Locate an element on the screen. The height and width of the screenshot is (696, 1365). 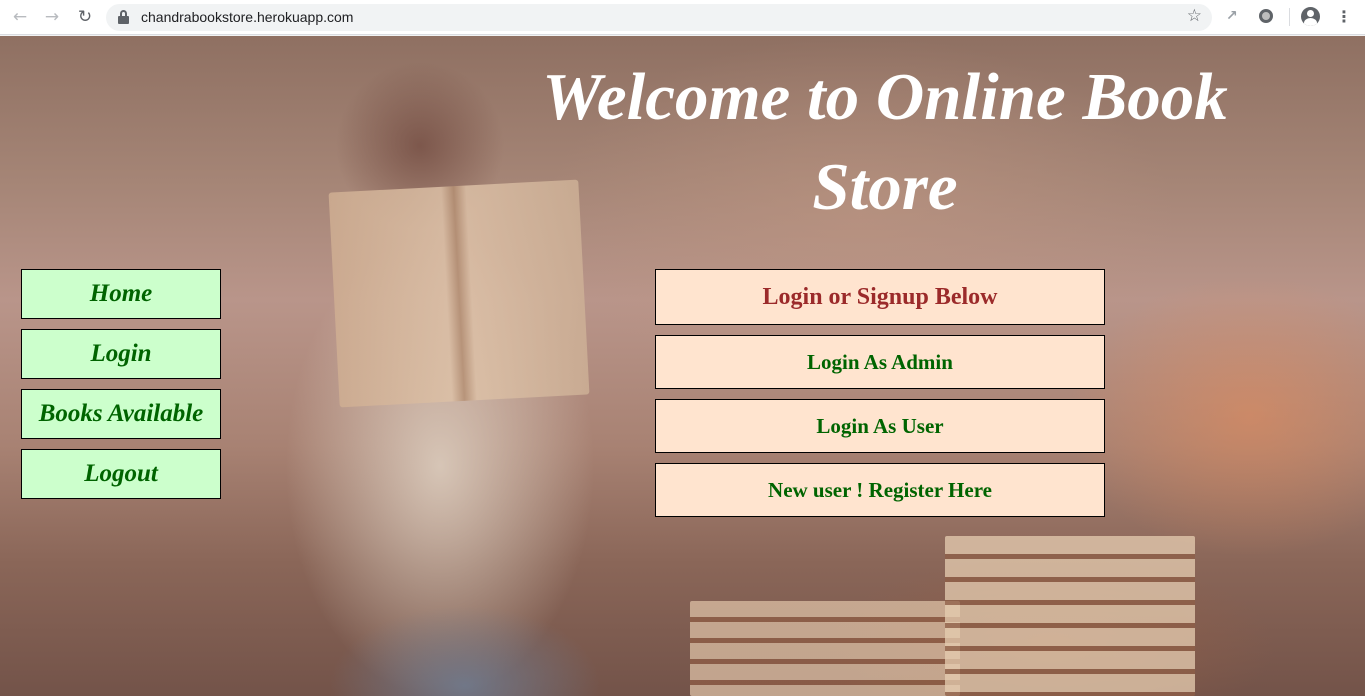
login-user-button: Login As User is located at coordinates (880, 426).